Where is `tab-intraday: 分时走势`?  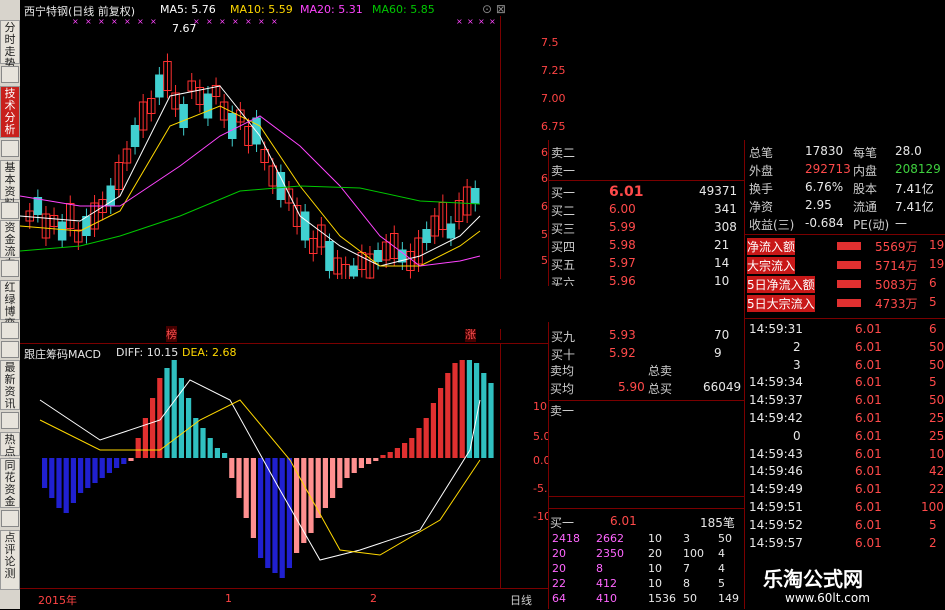
tab-intraday: 分时走势 is located at coordinates (10, 45).